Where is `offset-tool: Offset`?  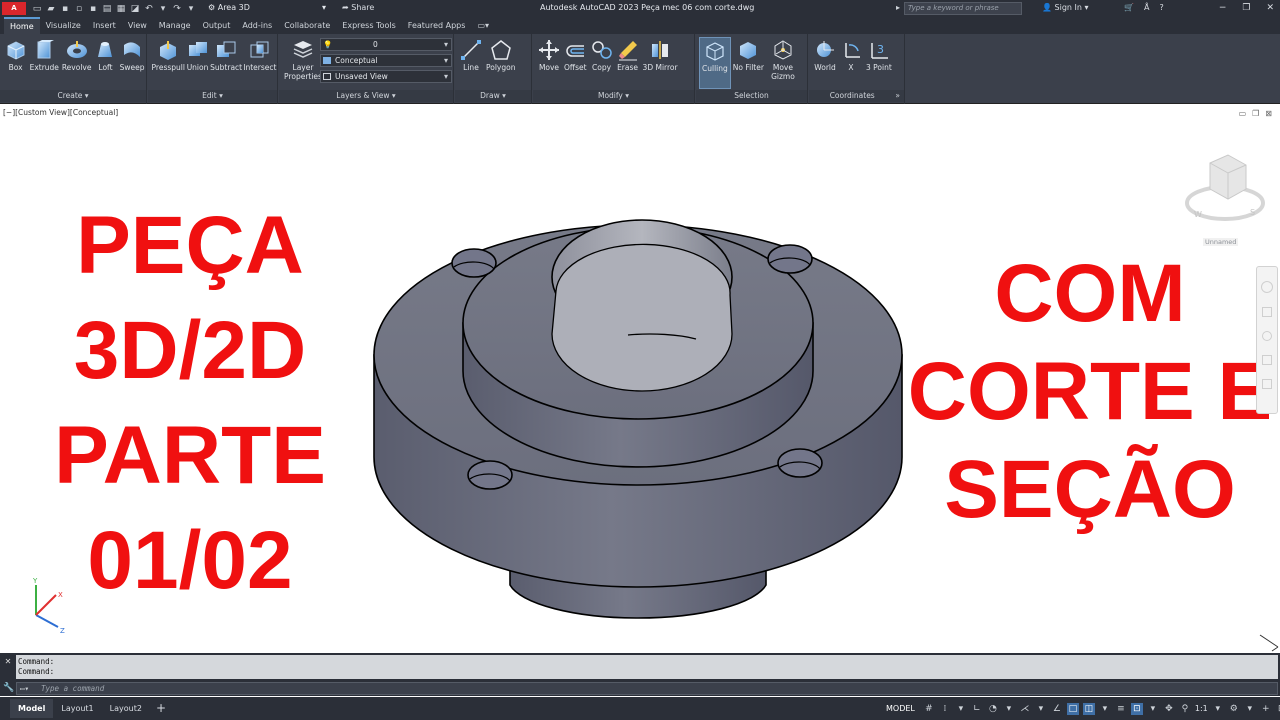 offset-tool: Offset is located at coordinates (575, 63).